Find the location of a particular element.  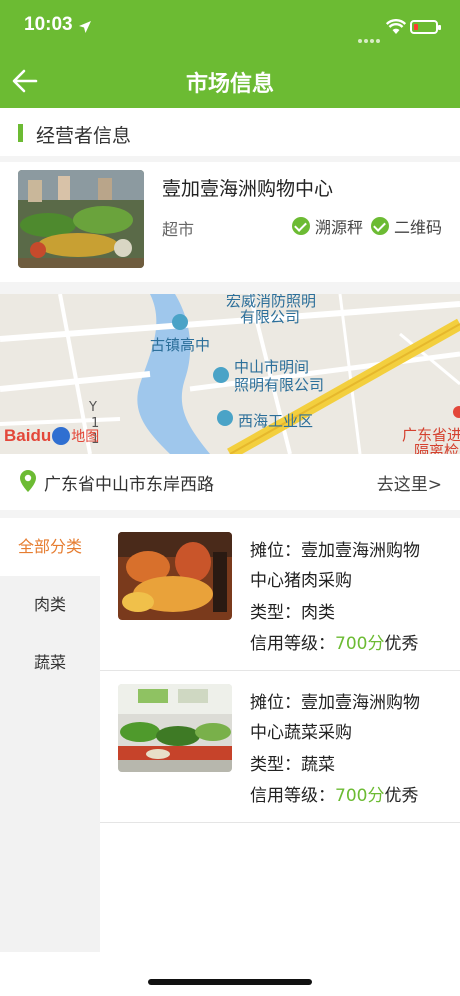

vendor-photo is located at coordinates (81, 219).